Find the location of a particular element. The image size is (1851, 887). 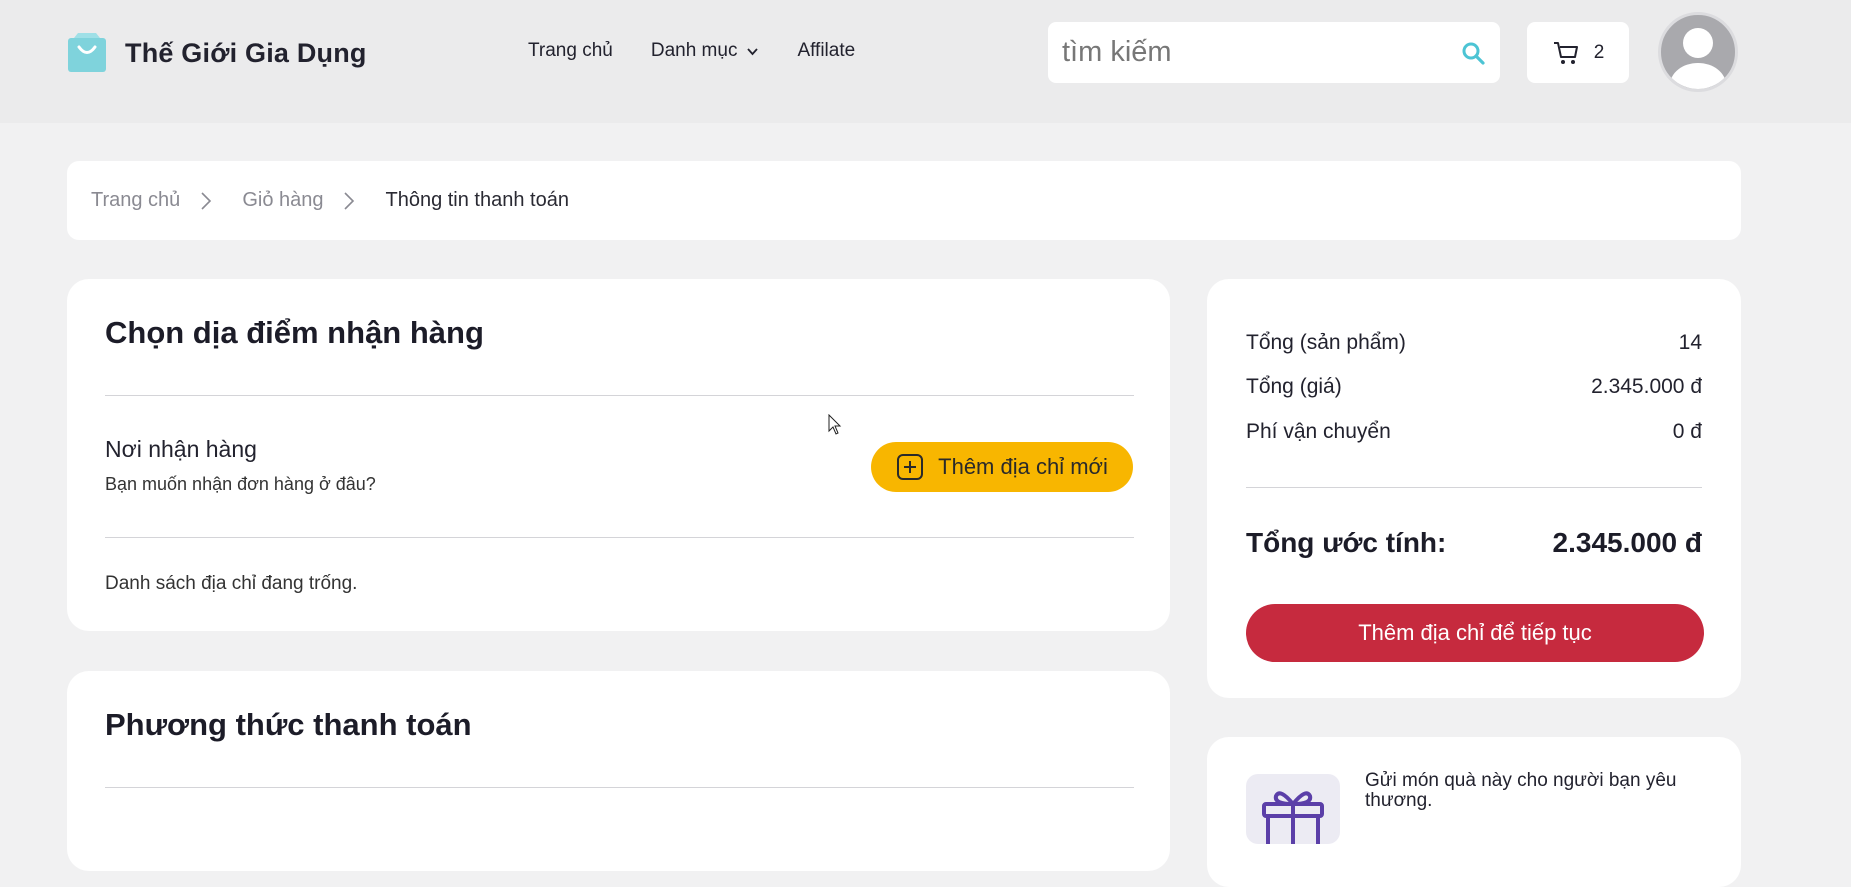

gift-icon-box is located at coordinates (1293, 809).